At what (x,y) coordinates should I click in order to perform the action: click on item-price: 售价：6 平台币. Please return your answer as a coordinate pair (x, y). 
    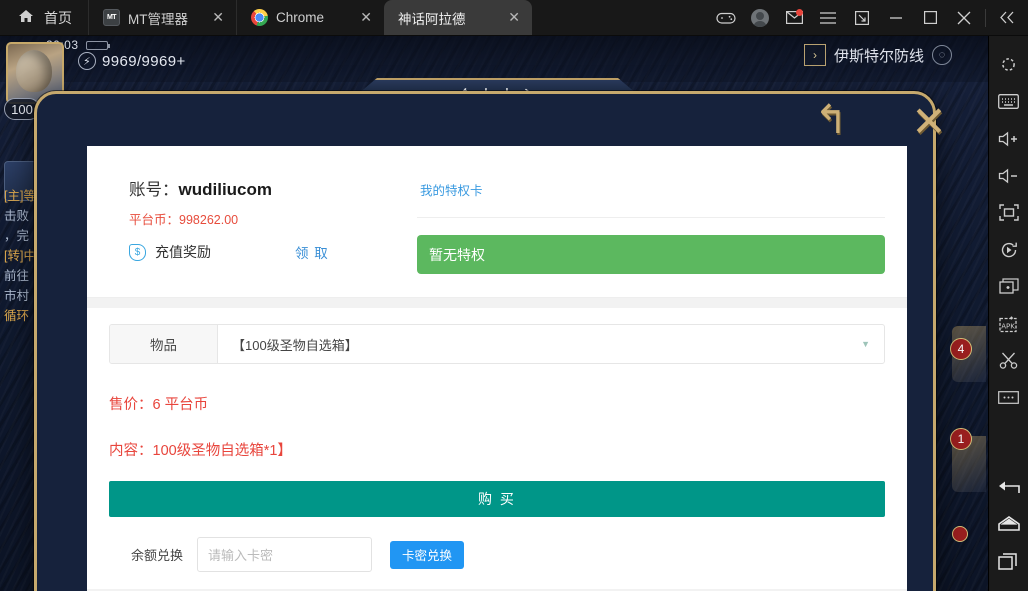
    Looking at the image, I should click on (159, 405).